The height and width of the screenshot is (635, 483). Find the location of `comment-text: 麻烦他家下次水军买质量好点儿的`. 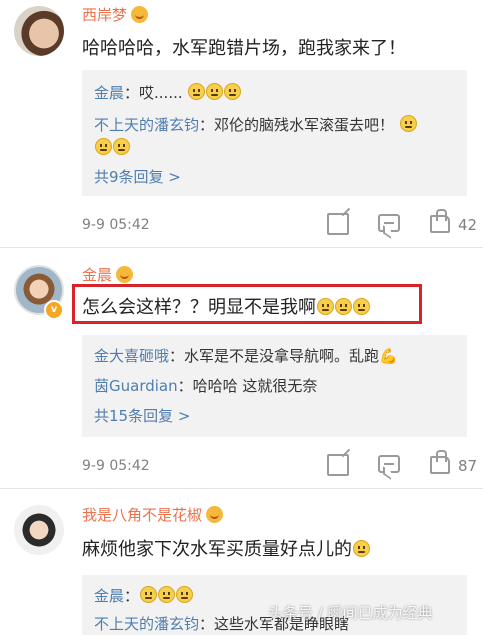

comment-text: 麻烦他家下次水军买质量好点儿的 is located at coordinates (226, 548).